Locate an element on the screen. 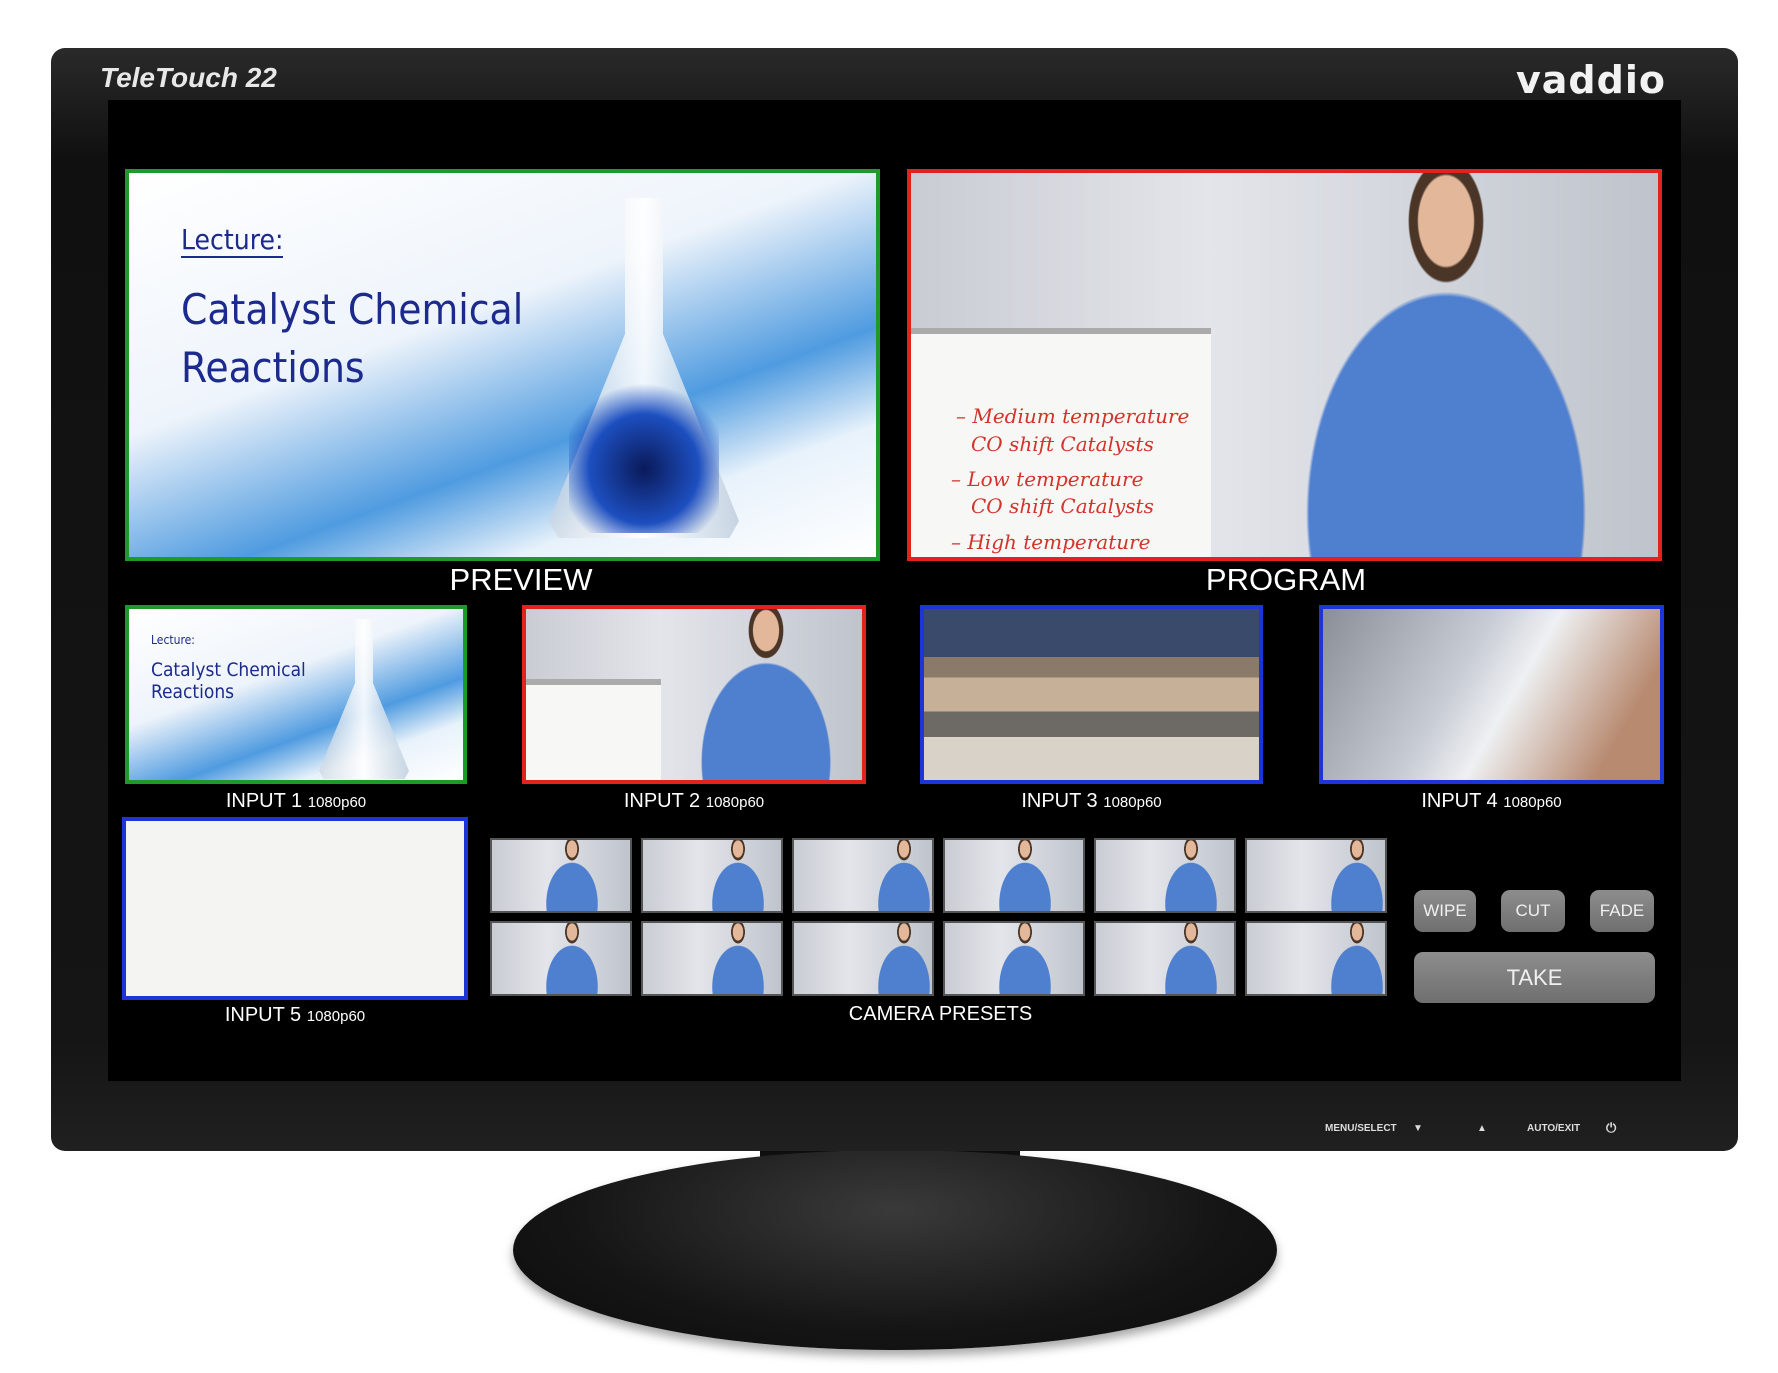  input-5-label: INPUT 5 1080p60 is located at coordinates (295, 1015).